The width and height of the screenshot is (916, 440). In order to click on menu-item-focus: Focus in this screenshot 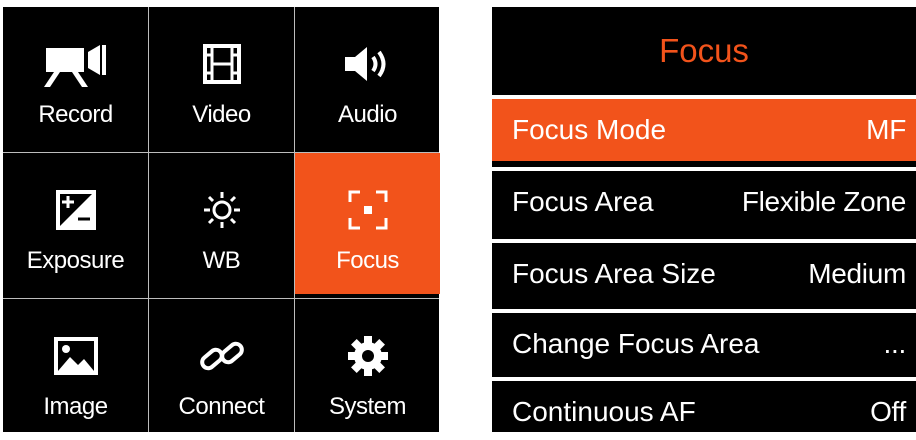, I will do `click(367, 223)`.